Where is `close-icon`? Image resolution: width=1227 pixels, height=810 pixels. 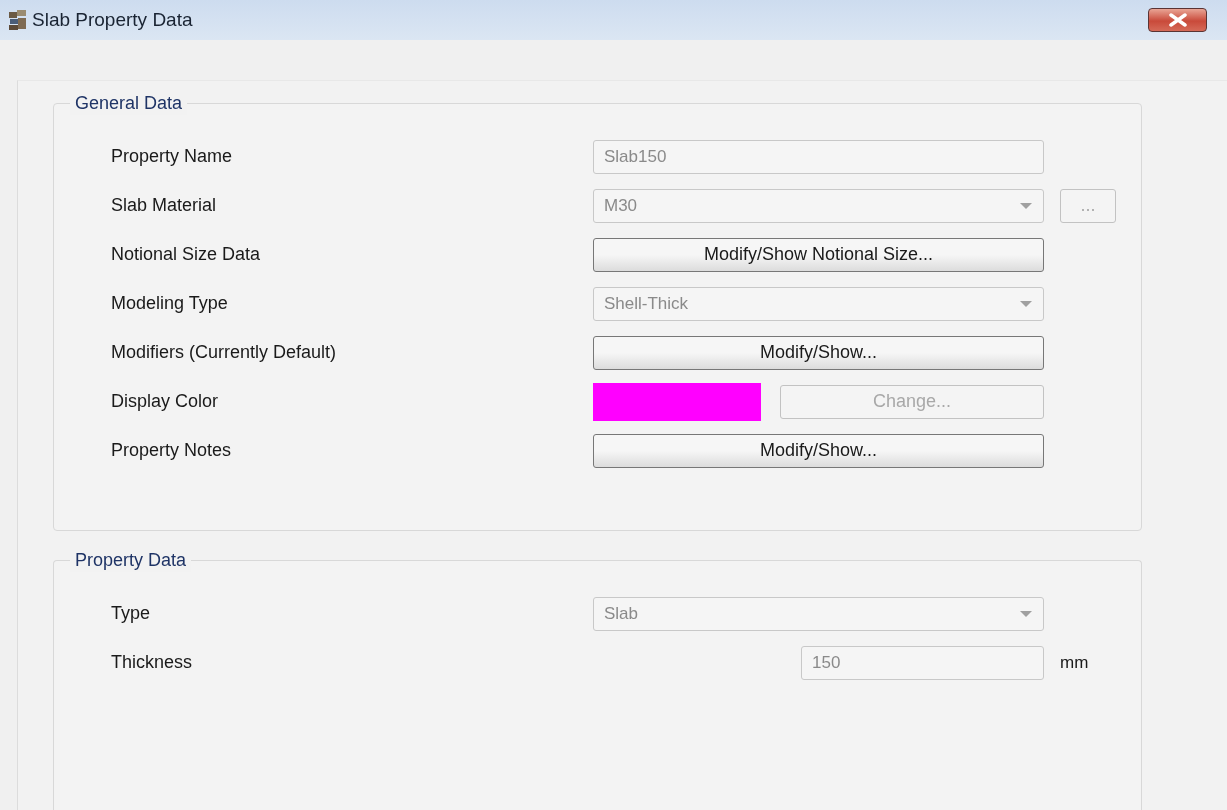 close-icon is located at coordinates (1177, 20).